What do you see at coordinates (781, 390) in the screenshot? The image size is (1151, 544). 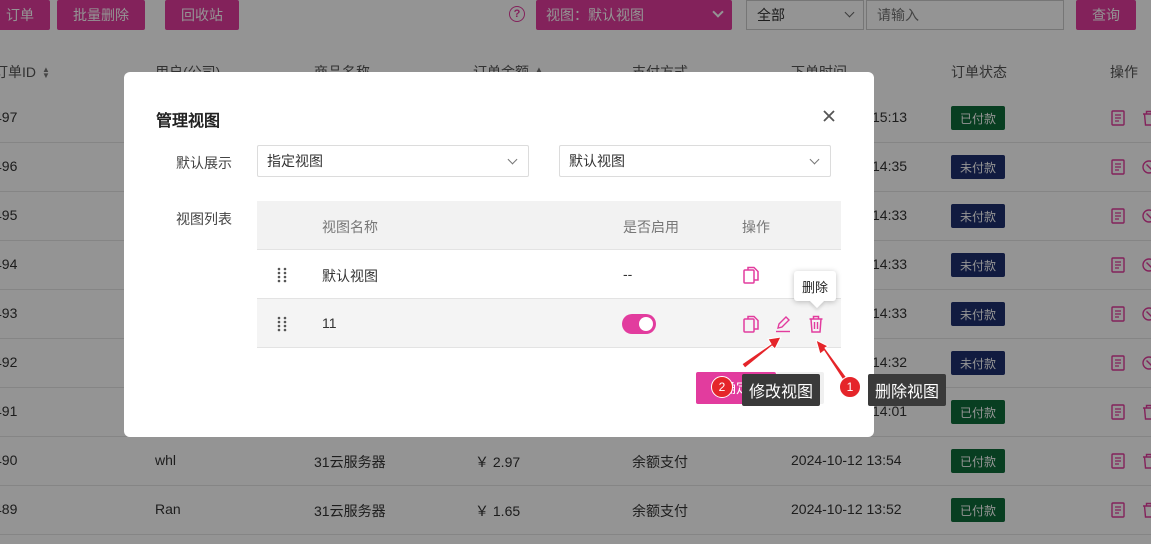 I see `annotation-label-edit: 修改视图` at bounding box center [781, 390].